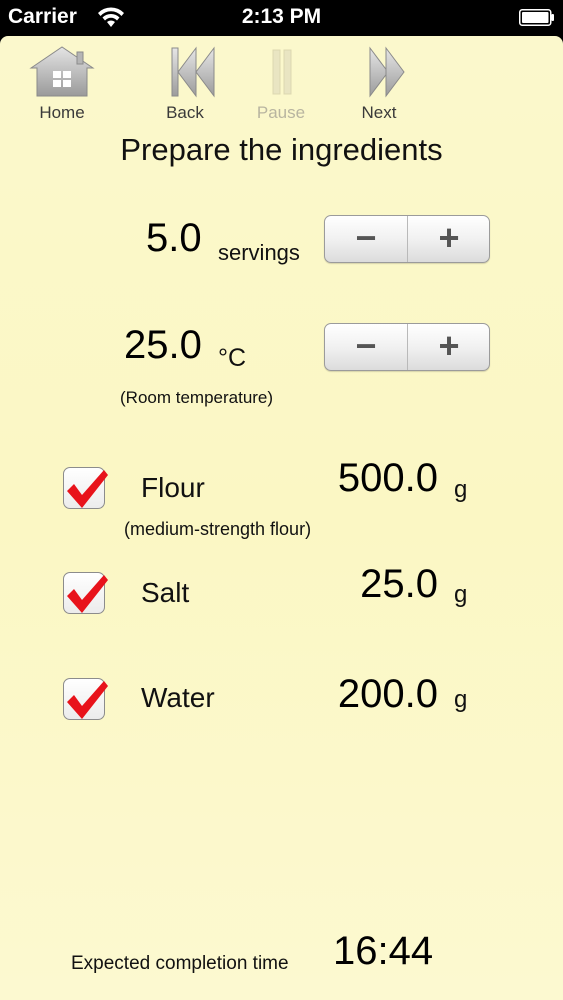 Image resolution: width=563 pixels, height=1000 pixels. What do you see at coordinates (536, 17) in the screenshot?
I see `battery-icon` at bounding box center [536, 17].